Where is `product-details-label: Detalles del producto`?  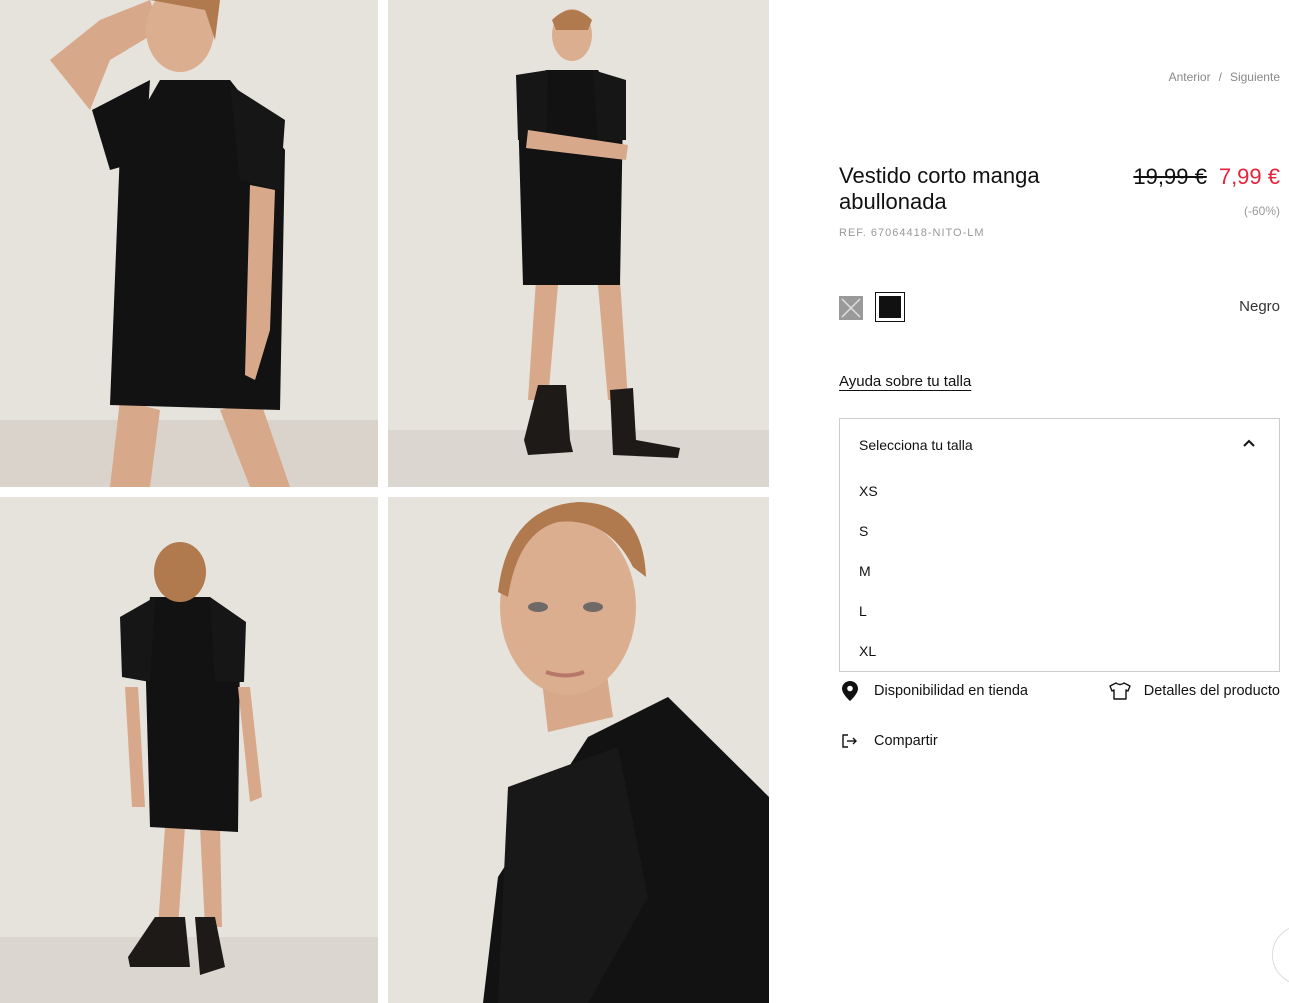
product-details-label: Detalles del producto is located at coordinates (1211, 691).